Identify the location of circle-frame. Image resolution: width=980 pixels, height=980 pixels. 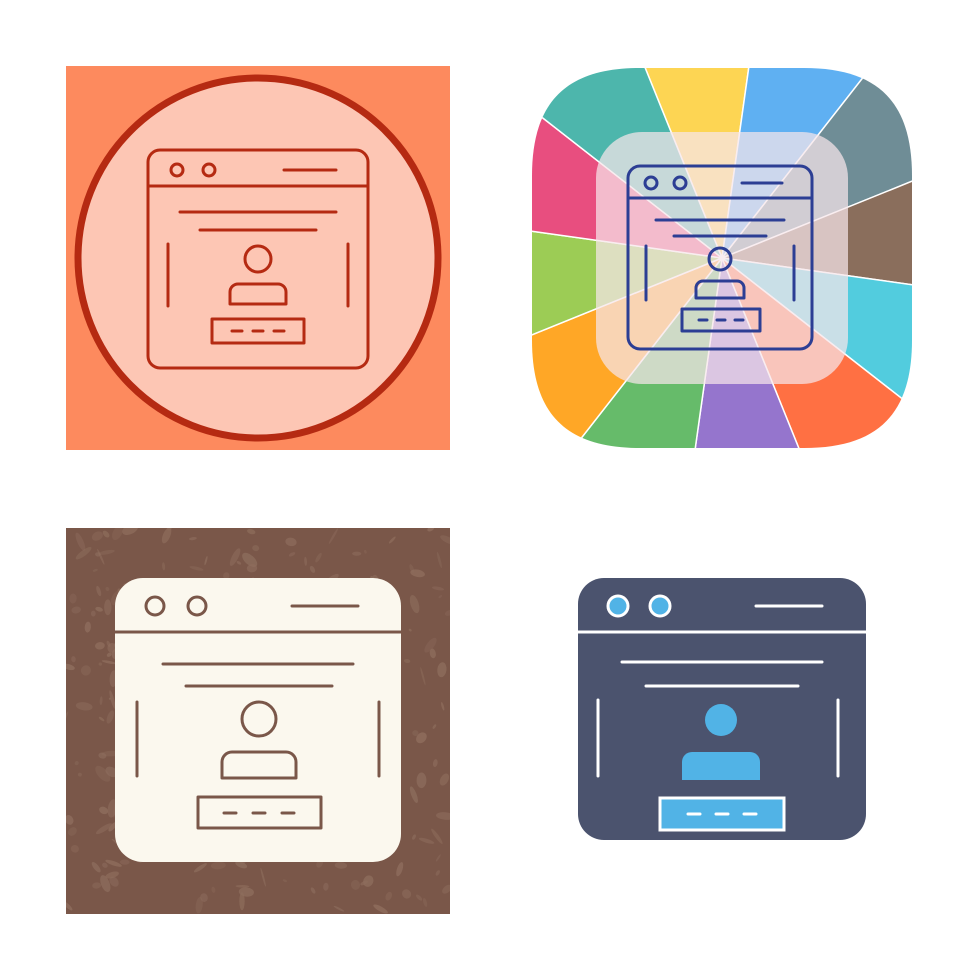
(258, 258).